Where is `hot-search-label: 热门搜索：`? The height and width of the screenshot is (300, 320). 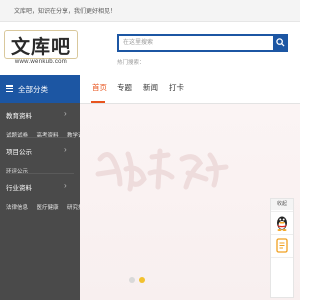
hot-search-label: 热门搜索： is located at coordinates (131, 63).